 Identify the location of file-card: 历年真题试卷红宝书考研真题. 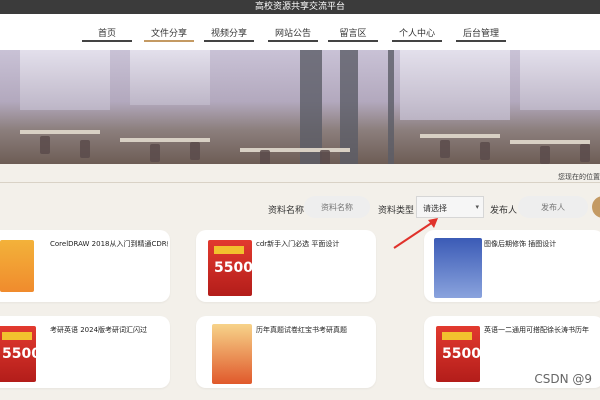
(286, 352).